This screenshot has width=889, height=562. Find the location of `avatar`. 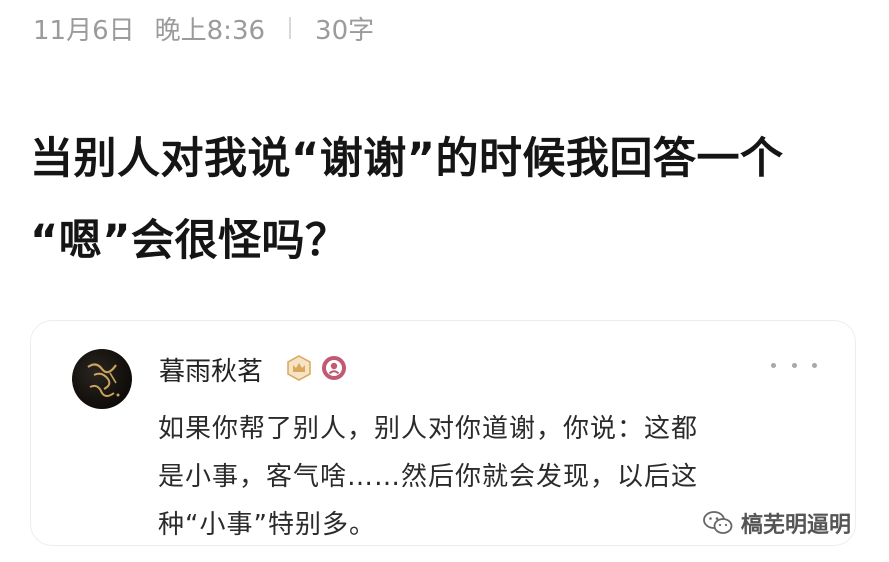

avatar is located at coordinates (102, 379).